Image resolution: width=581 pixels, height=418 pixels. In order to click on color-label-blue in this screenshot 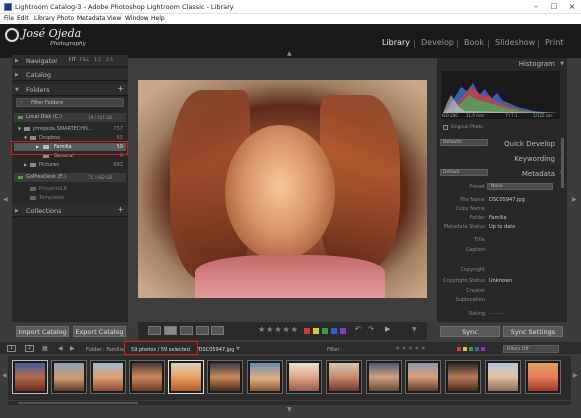, I will do `click(334, 331)`.